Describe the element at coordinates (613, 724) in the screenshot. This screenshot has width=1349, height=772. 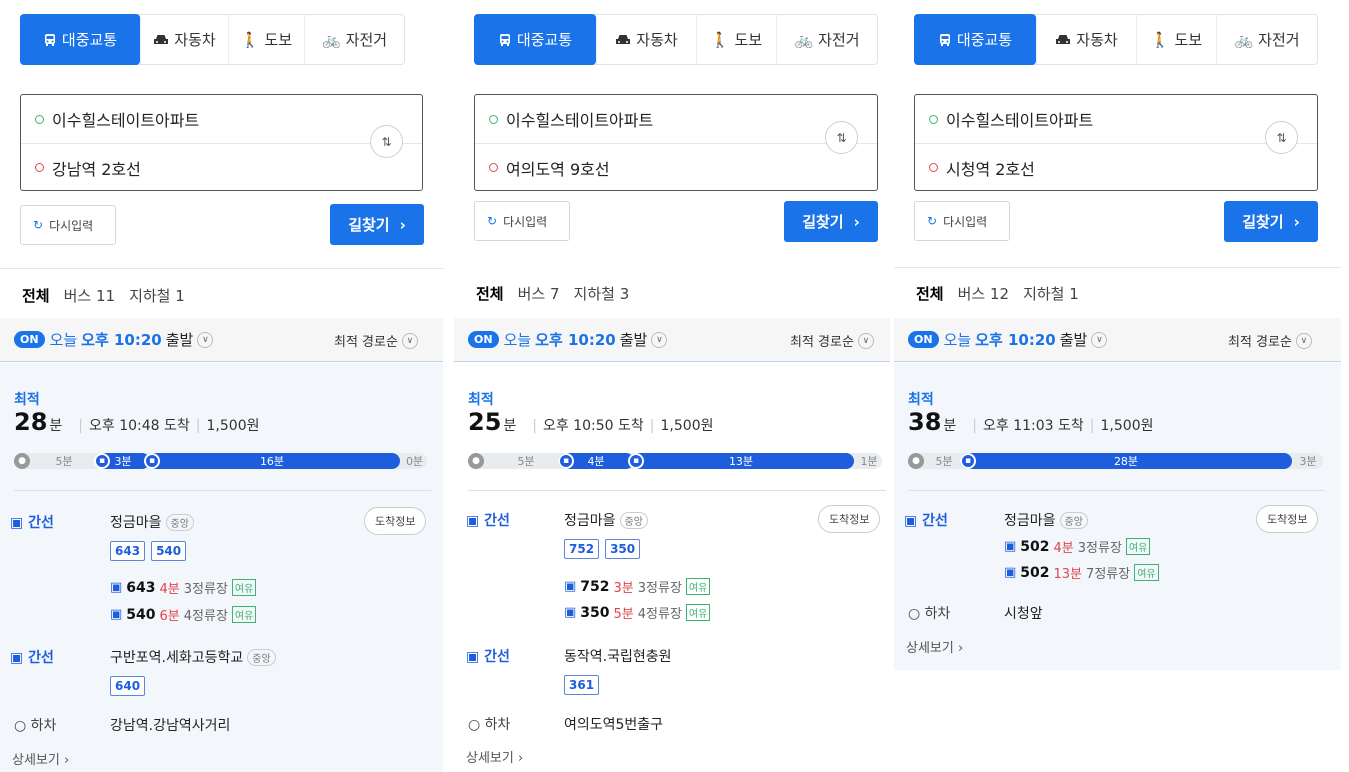
I see `exit-stop: 여의도역5번출구` at that location.